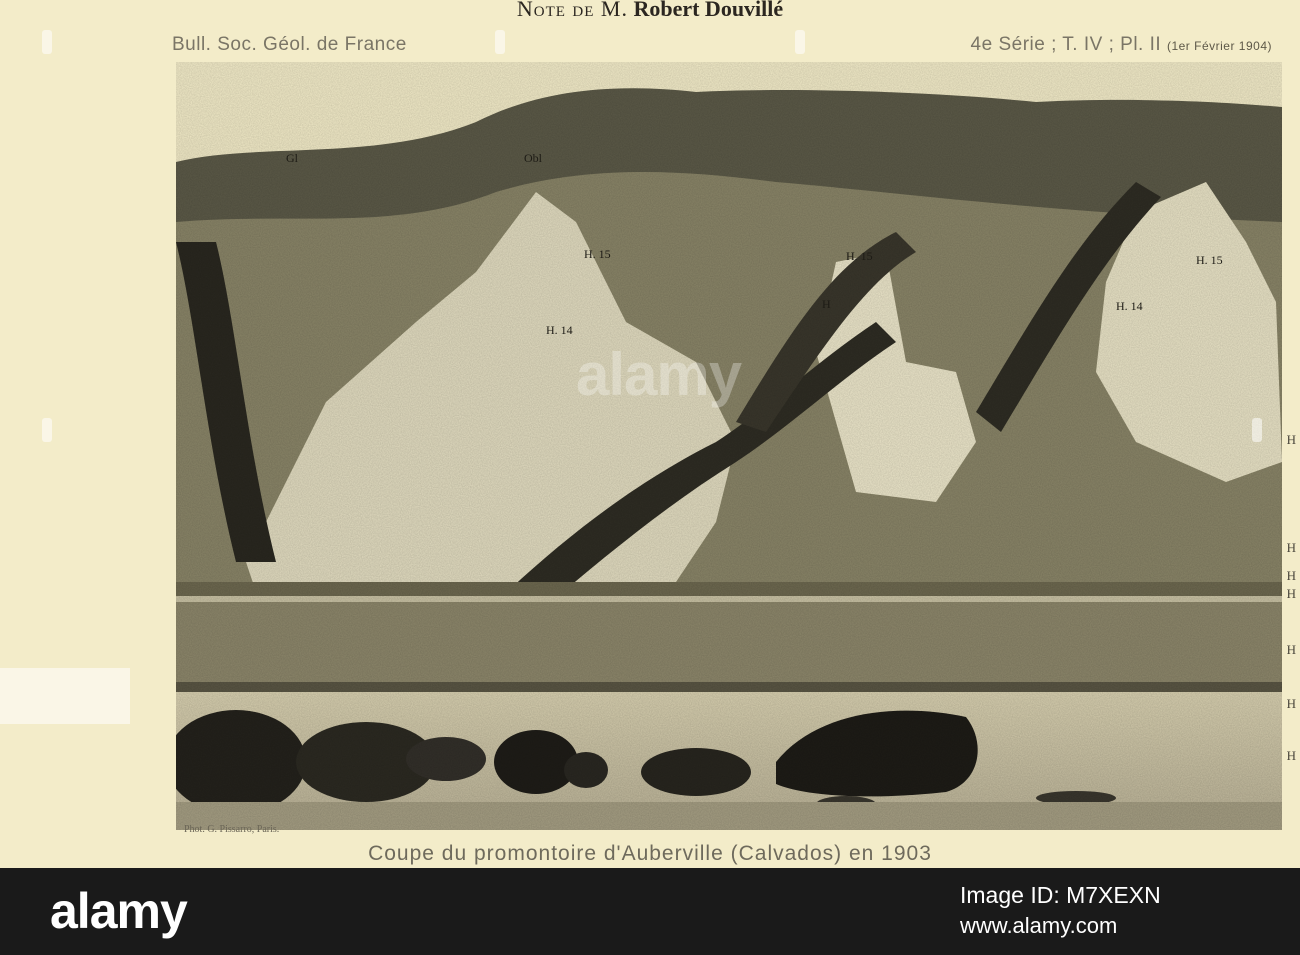 The image size is (1300, 955). Describe the element at coordinates (650, 911) in the screenshot. I see `stock-footer-bar: alamy Image ID: M7XEXN www.alamy.com` at that location.